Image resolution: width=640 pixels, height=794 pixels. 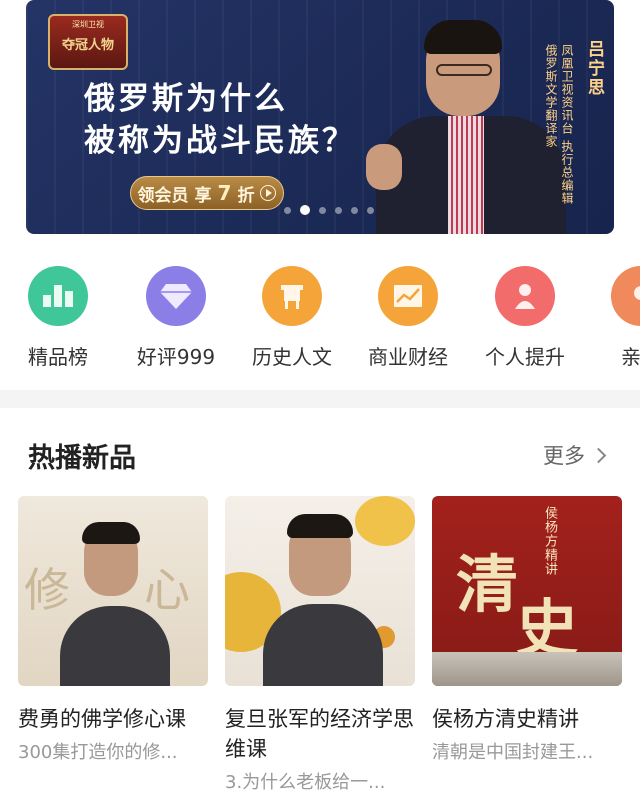 What do you see at coordinates (292, 357) in the screenshot?
I see `category-label: 历史人文` at bounding box center [292, 357].